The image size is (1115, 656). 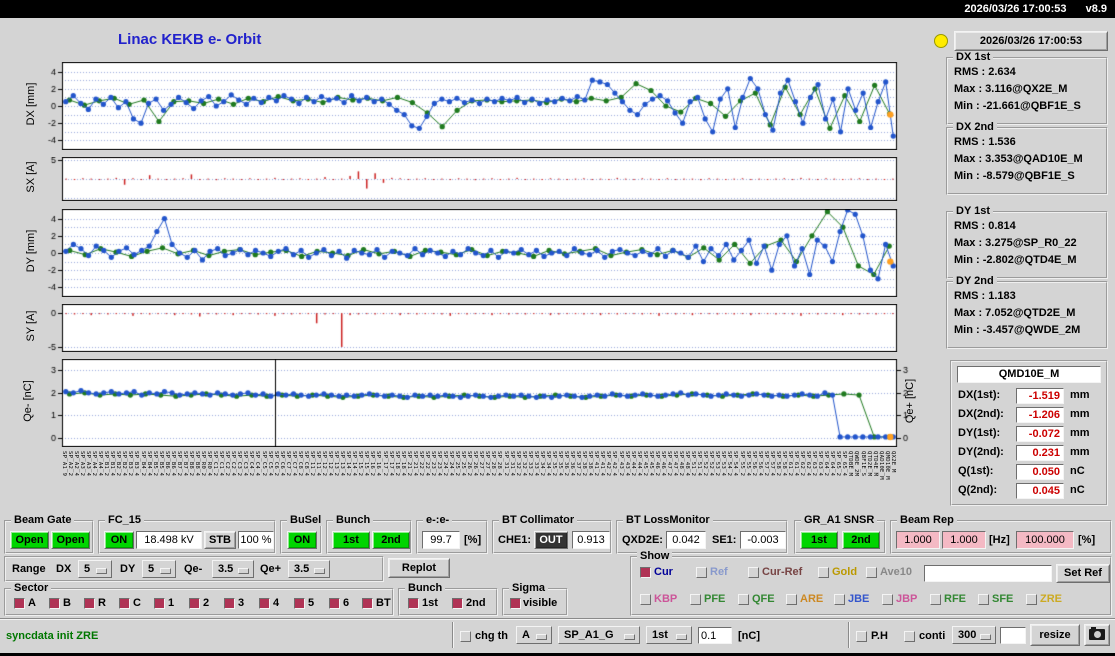 I want to click on show-ref-checkbox, so click(x=701, y=572).